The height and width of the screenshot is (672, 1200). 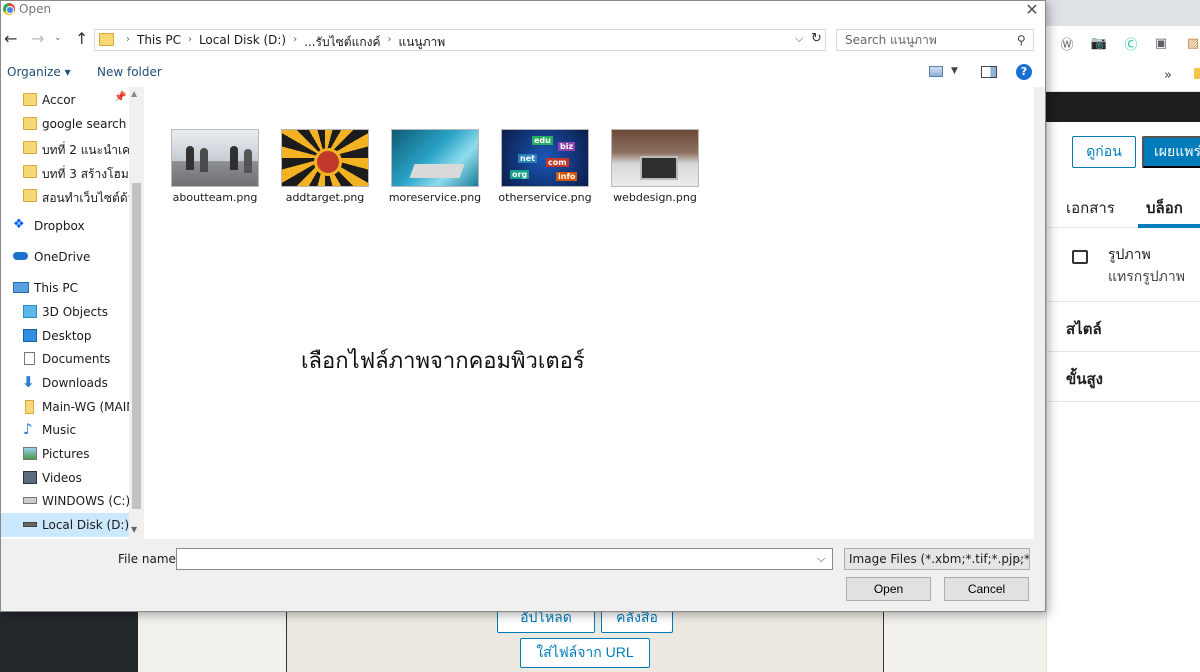 I want to click on nav-item-quick-access: สอนทำเว็บไซต์ด้วย W, so click(x=65, y=196).